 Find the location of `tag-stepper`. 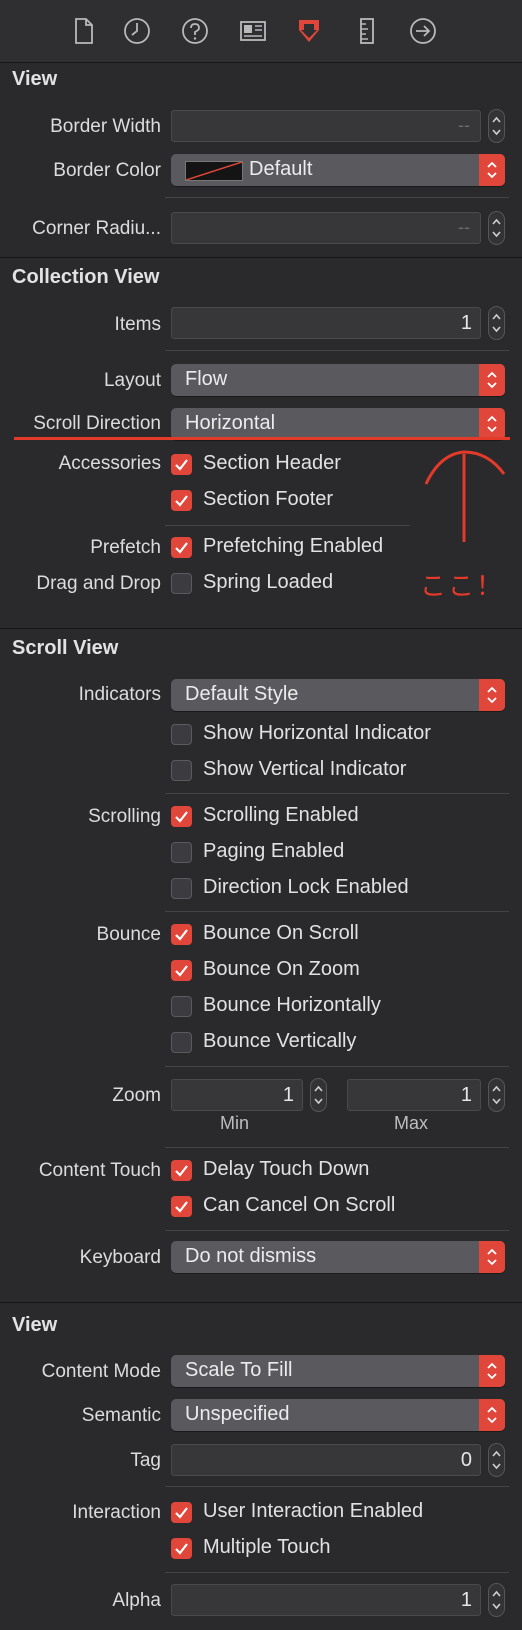

tag-stepper is located at coordinates (496, 1460).